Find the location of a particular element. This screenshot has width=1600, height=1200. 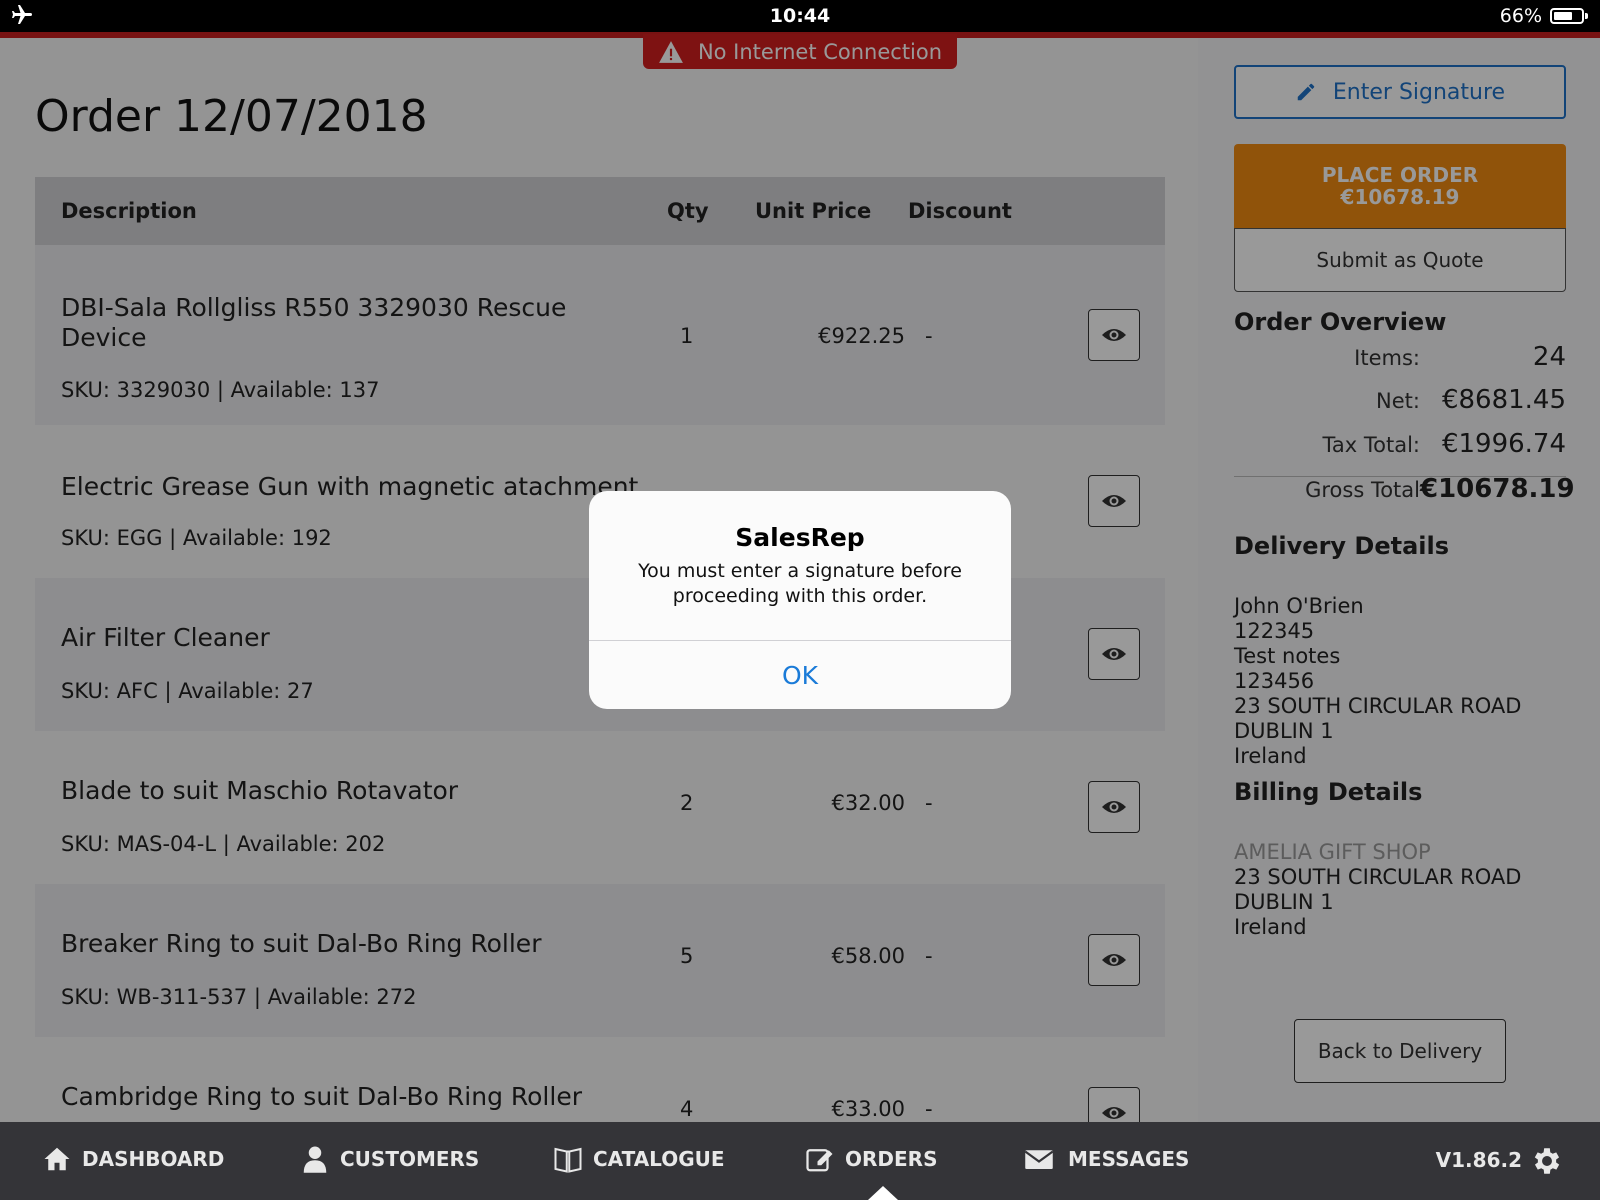

mail-icon is located at coordinates (1039, 1159).